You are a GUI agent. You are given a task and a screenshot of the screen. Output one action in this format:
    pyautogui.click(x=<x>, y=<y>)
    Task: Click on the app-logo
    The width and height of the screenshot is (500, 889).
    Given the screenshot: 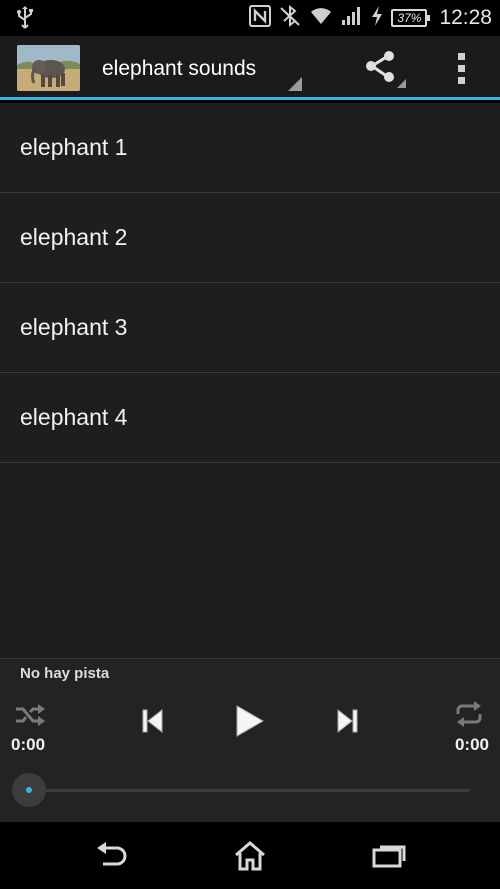 What is the action you would take?
    pyautogui.click(x=48, y=68)
    